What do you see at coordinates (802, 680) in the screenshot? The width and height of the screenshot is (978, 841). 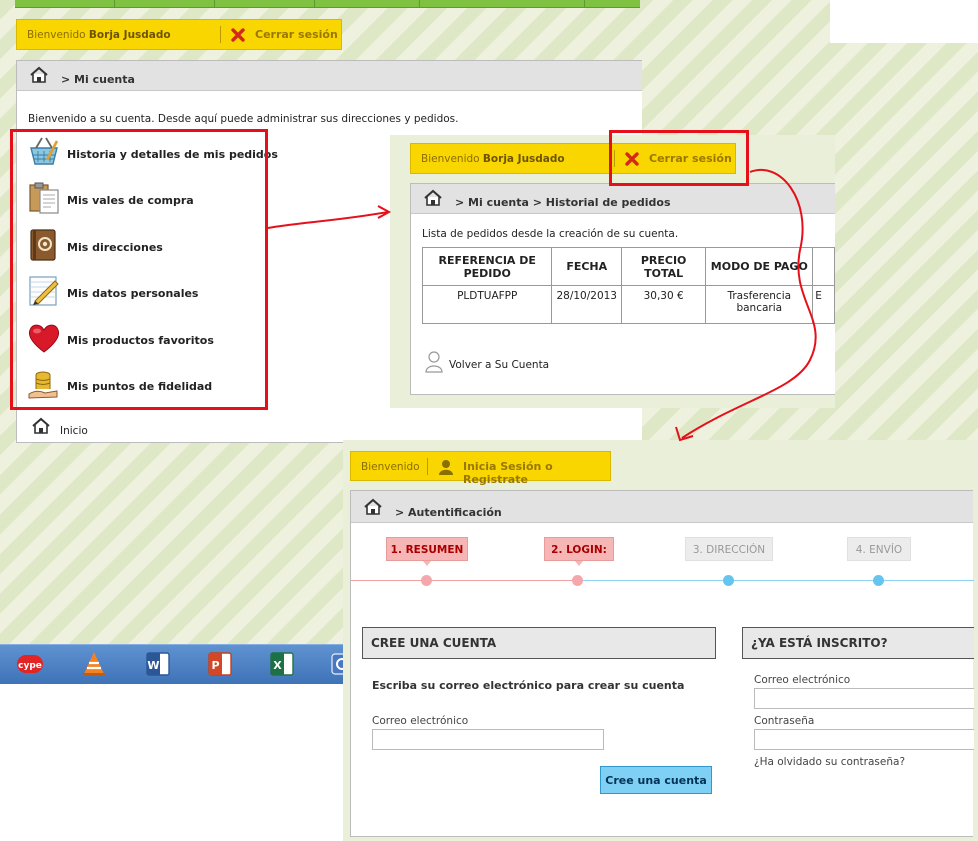 I see `login-email-label: Correo electrónico` at bounding box center [802, 680].